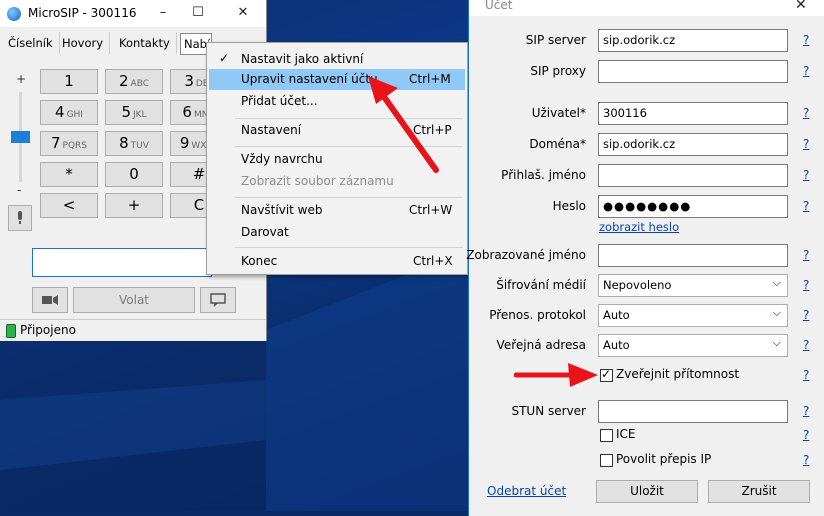 Image resolution: width=824 pixels, height=516 pixels. I want to click on maximize-button: ☐, so click(198, 13).